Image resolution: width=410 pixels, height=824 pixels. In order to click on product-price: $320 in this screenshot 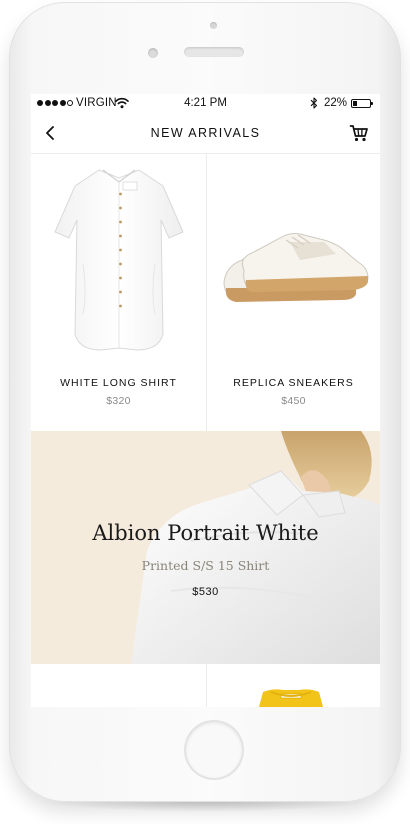, I will do `click(118, 401)`.